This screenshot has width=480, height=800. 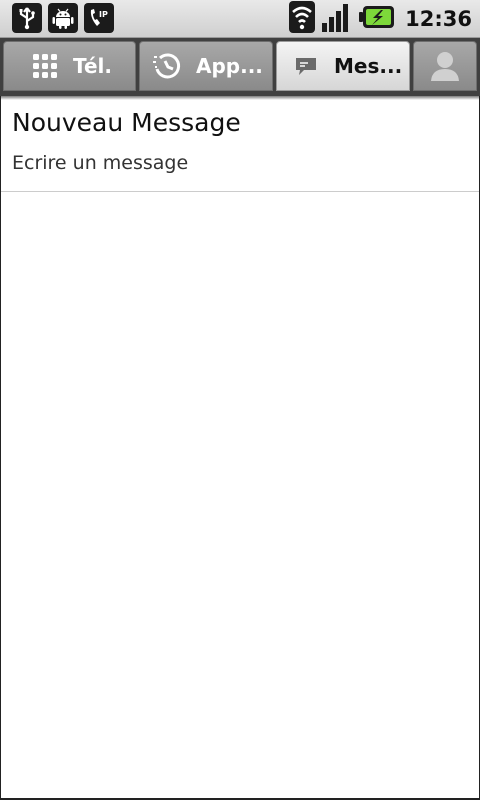 What do you see at coordinates (438, 19) in the screenshot?
I see `clock: 12:36` at bounding box center [438, 19].